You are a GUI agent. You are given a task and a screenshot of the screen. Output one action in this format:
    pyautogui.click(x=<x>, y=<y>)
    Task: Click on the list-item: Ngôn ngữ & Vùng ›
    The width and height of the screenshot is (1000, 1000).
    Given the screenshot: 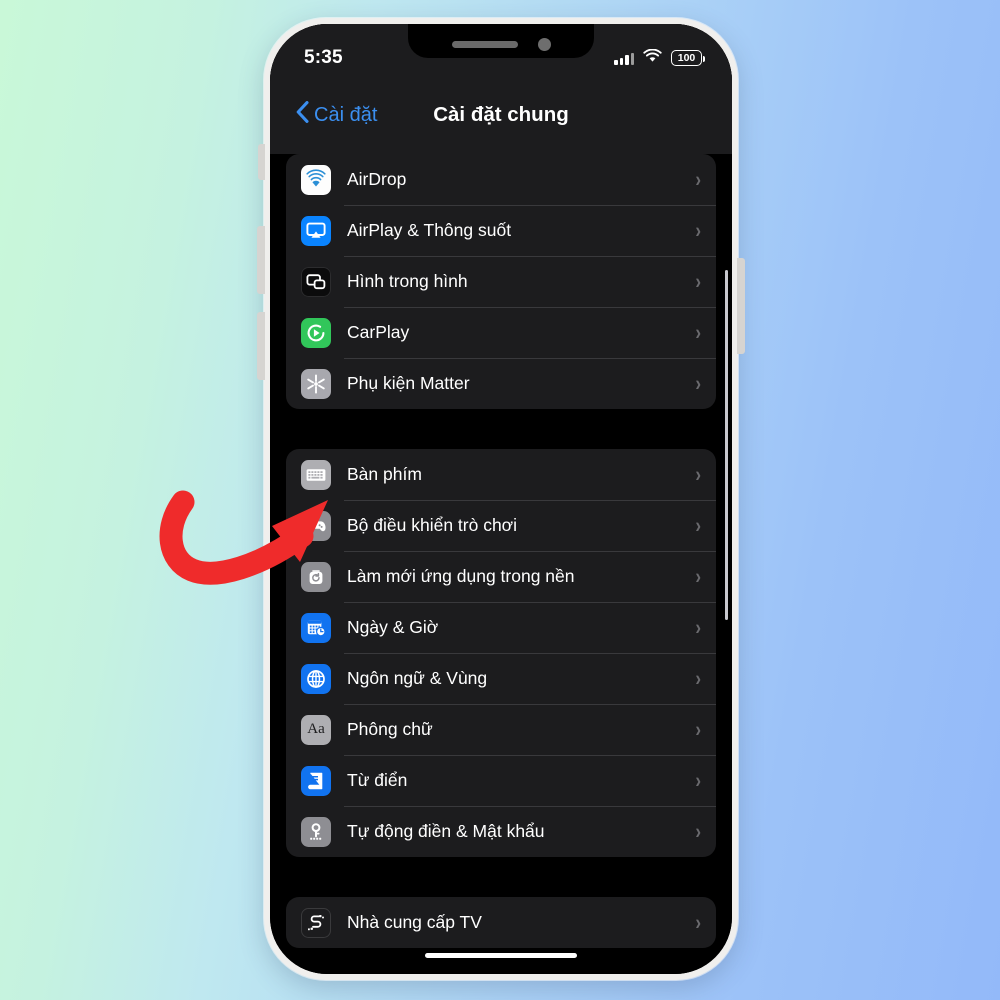 What is the action you would take?
    pyautogui.click(x=501, y=678)
    